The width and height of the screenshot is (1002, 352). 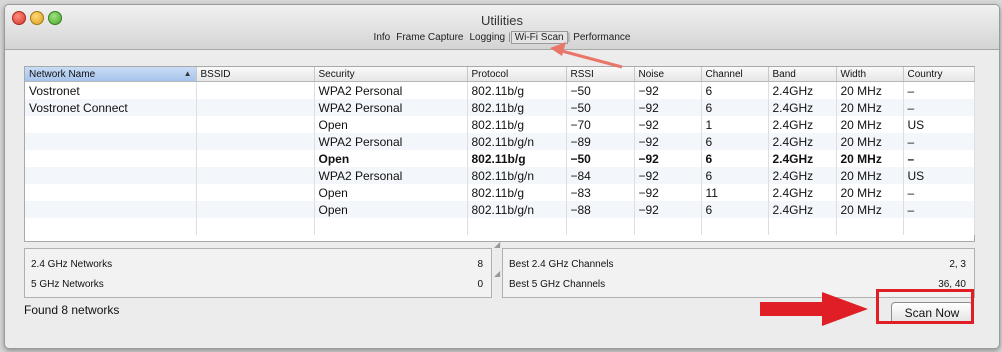 What do you see at coordinates (558, 49) in the screenshot?
I see `tab-pointer-arrowhead` at bounding box center [558, 49].